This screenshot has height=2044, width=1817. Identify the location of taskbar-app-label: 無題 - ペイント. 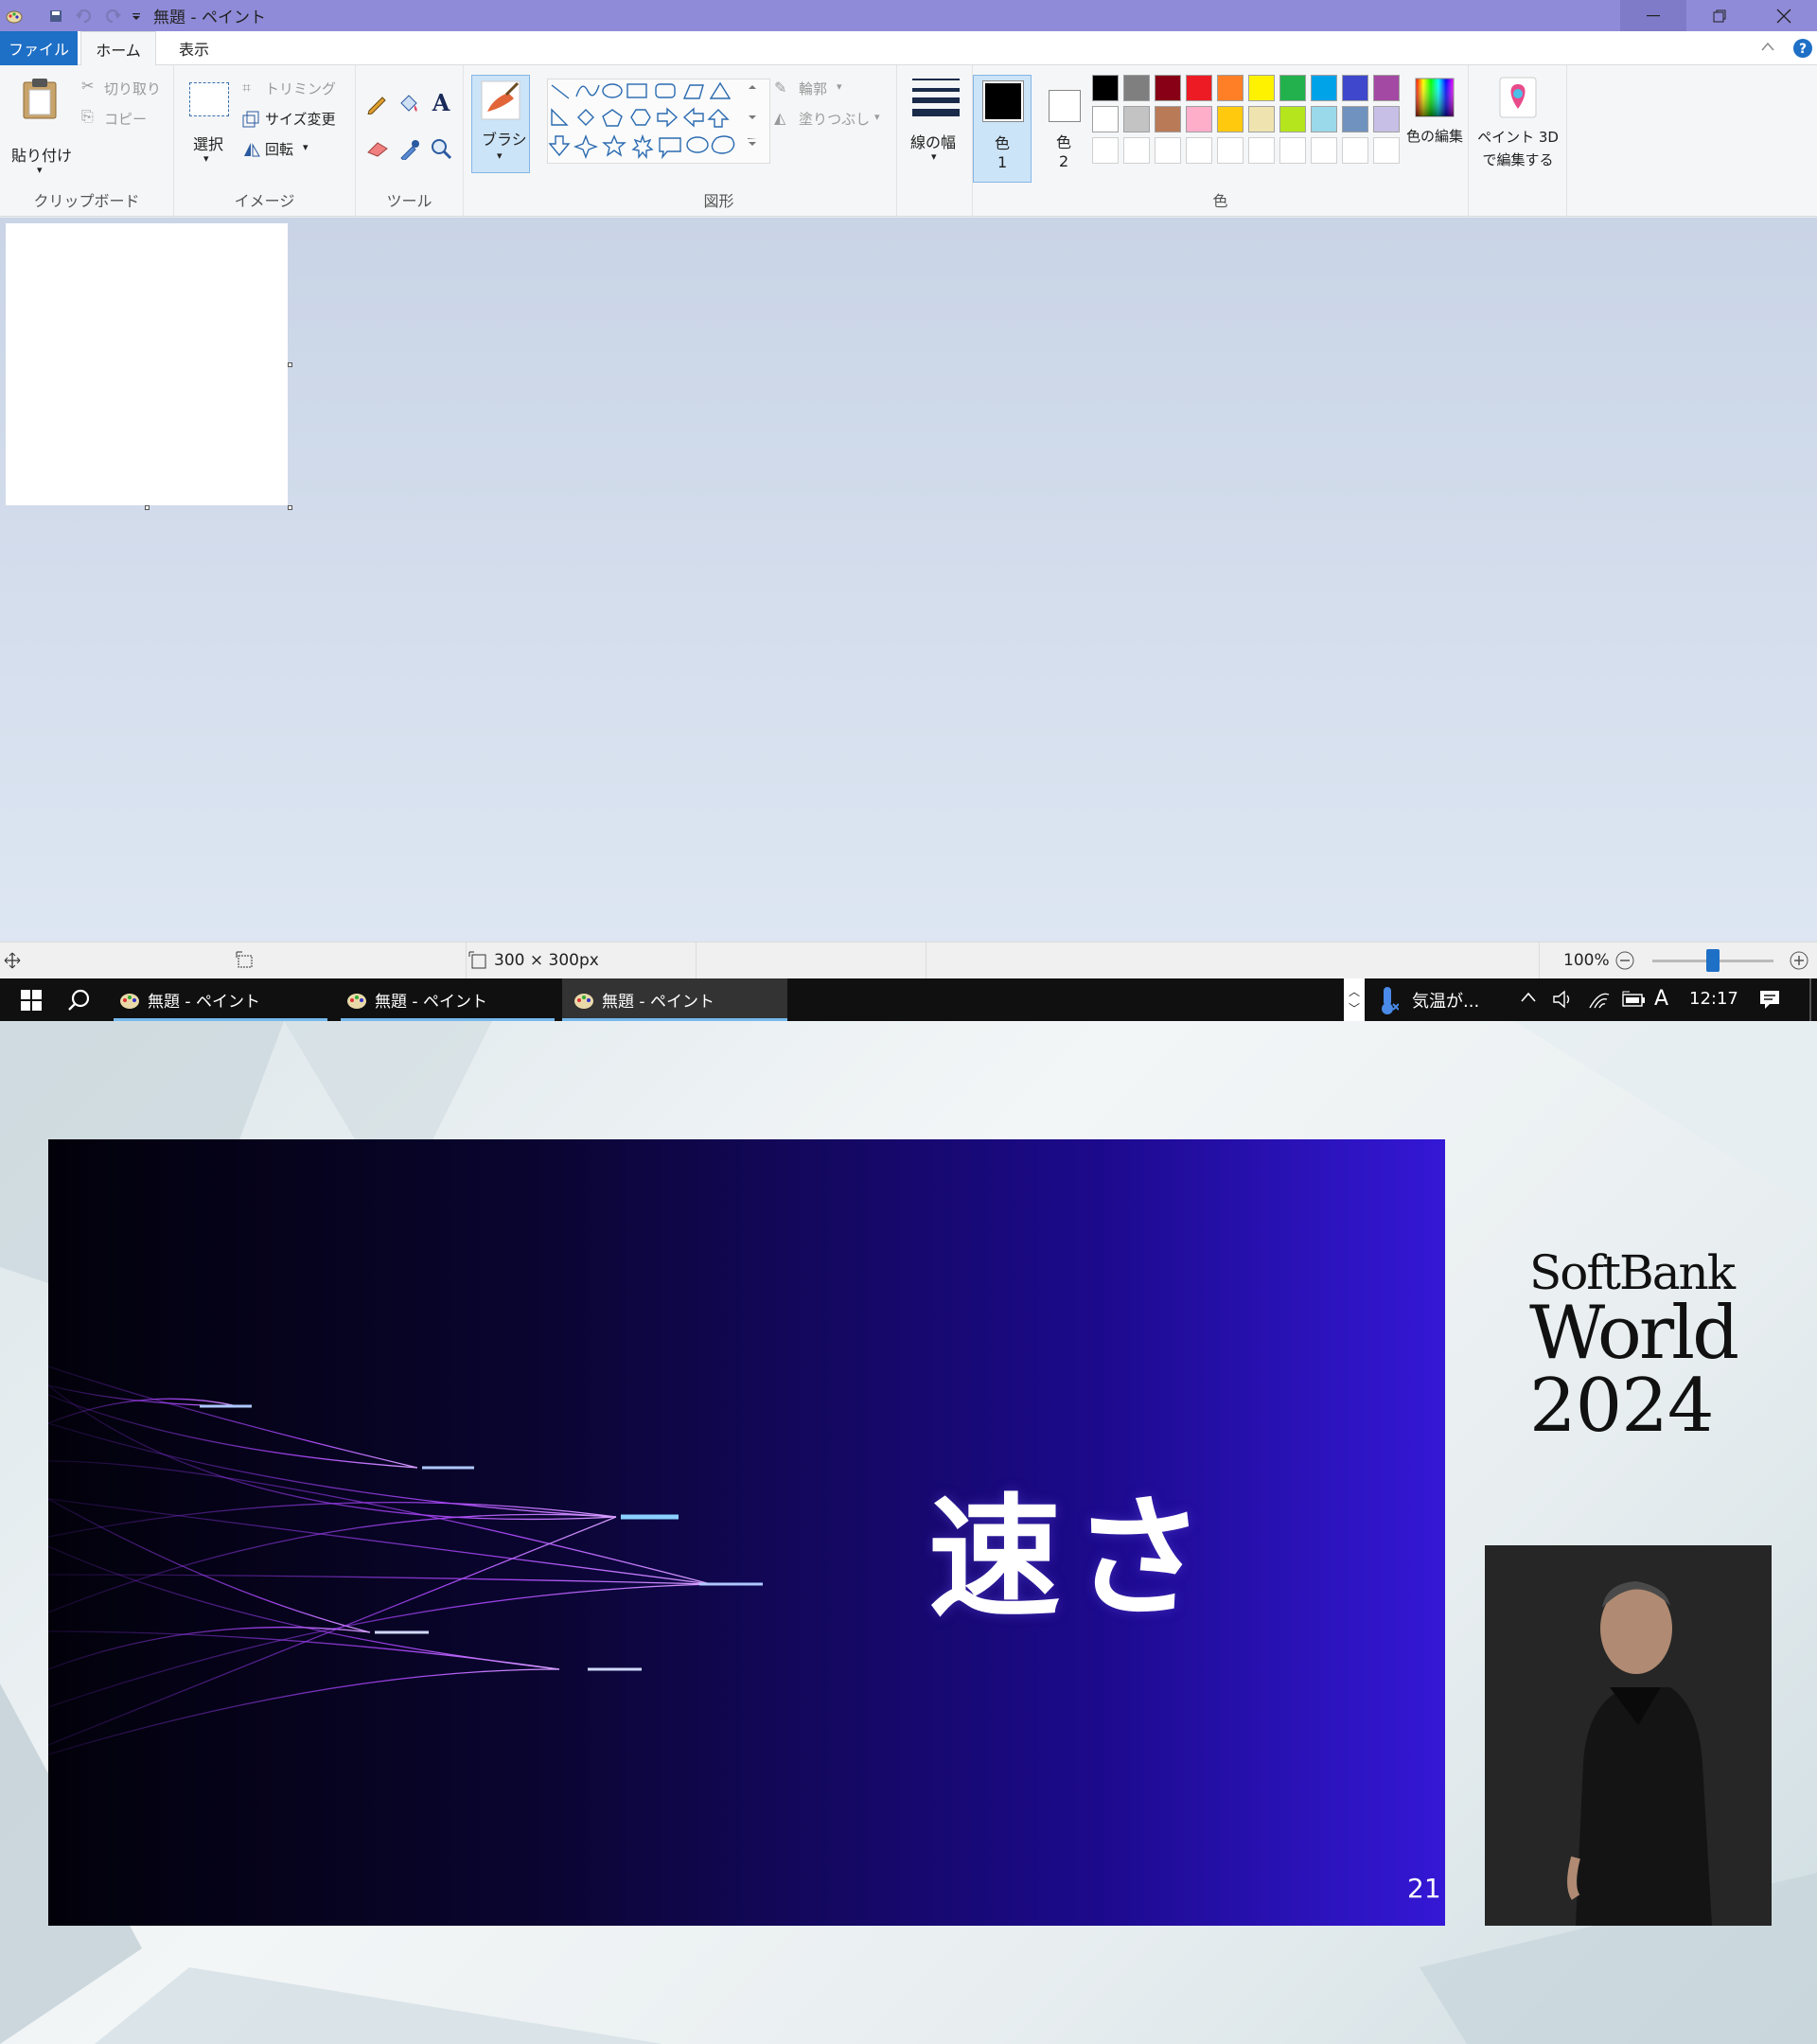
(204, 1002).